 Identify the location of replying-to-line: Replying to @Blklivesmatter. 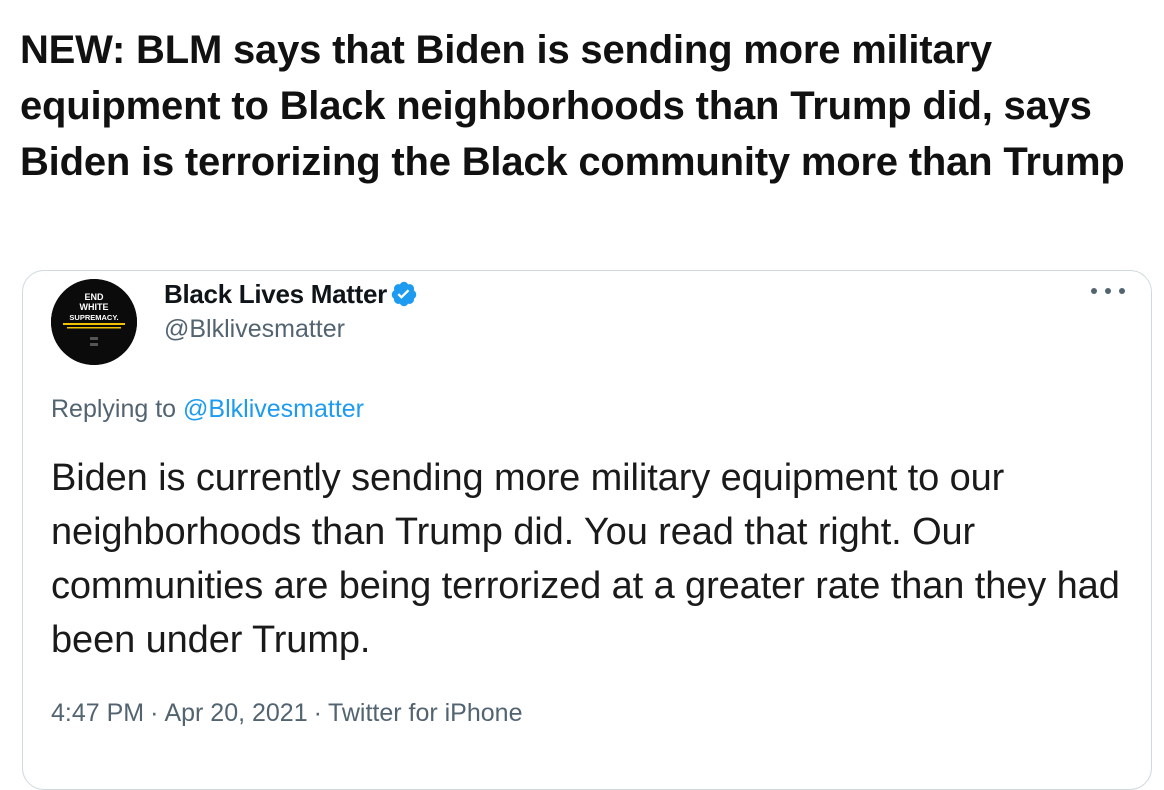
(207, 409).